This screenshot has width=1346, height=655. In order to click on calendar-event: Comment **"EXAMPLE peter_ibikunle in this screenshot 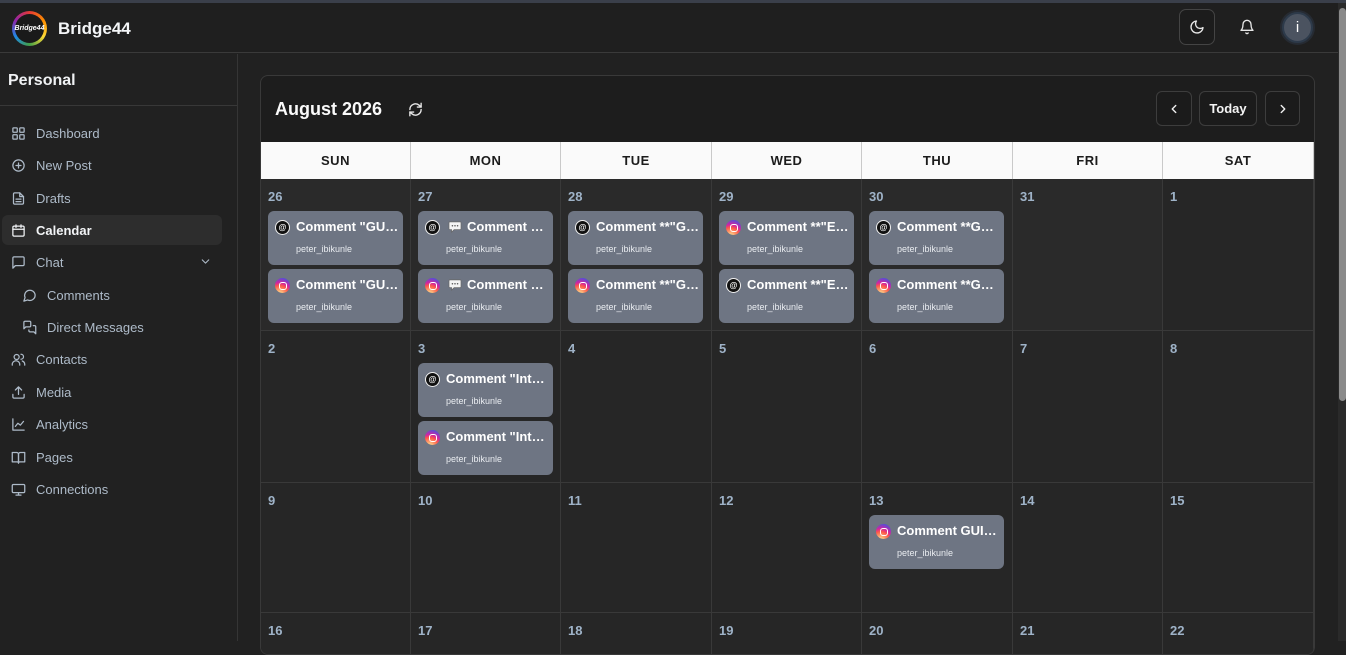, I will do `click(786, 238)`.